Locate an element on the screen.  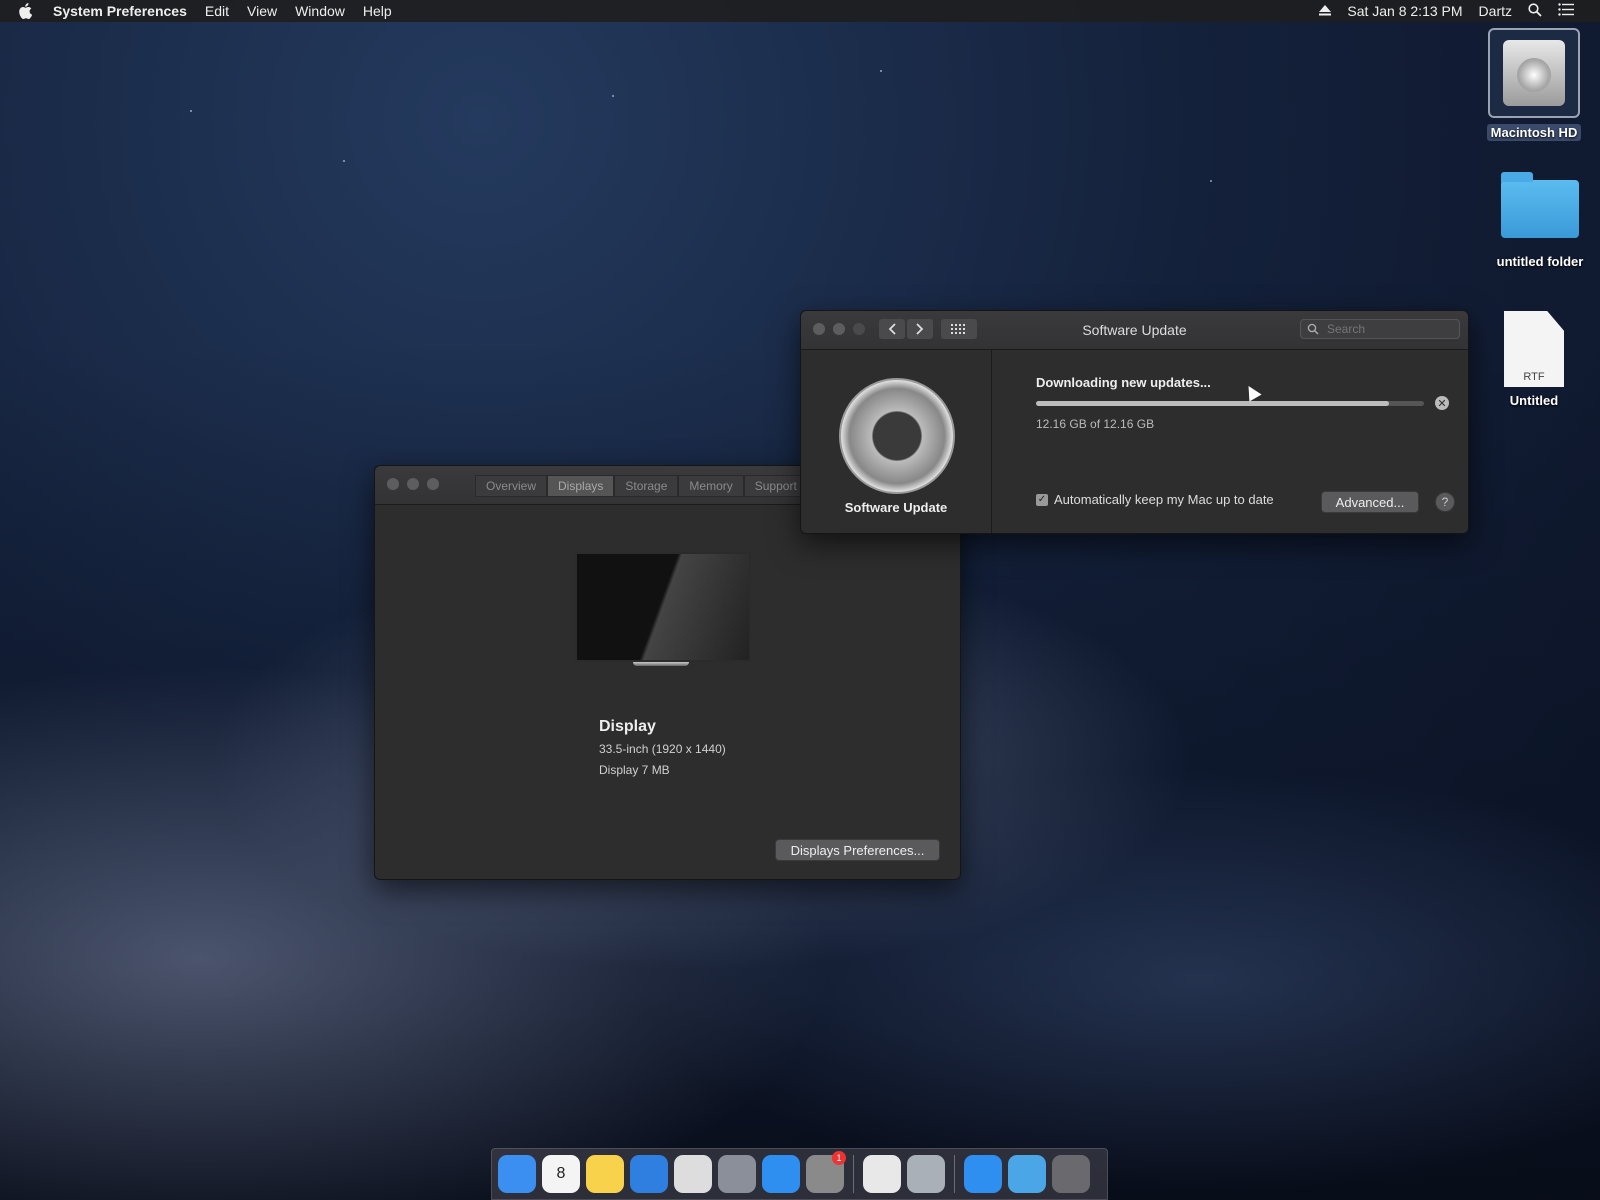
search-field is located at coordinates (1380, 329).